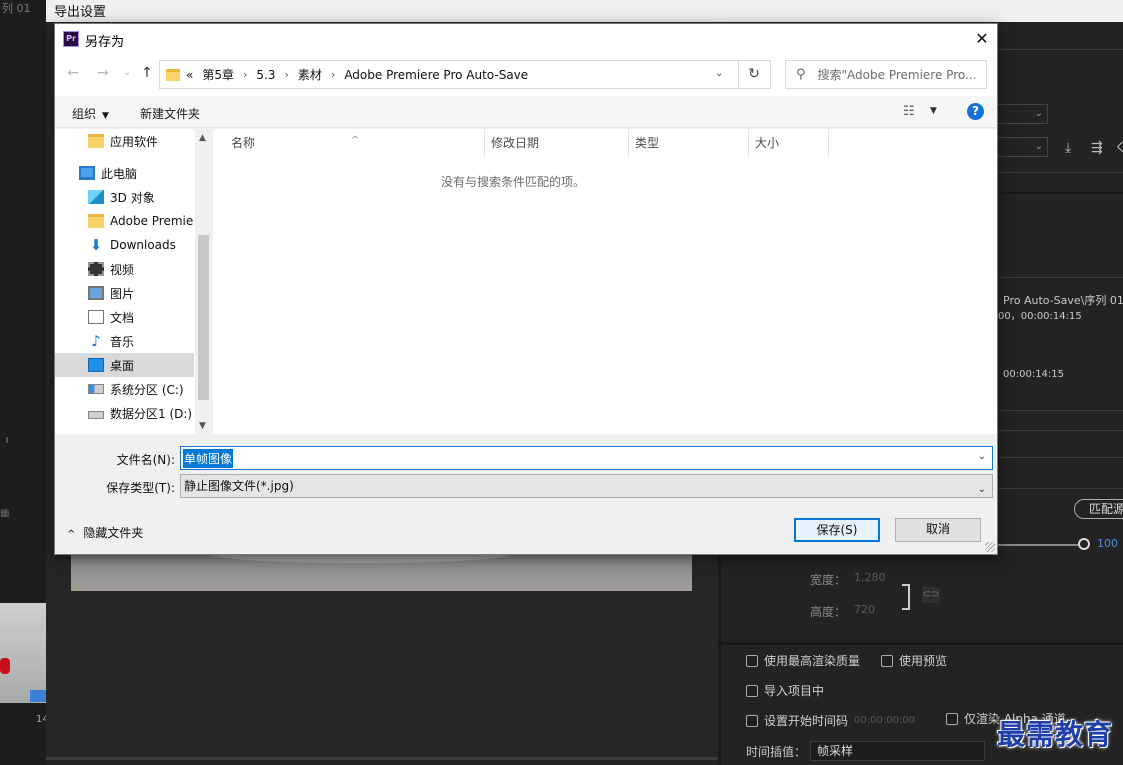 Image resolution: width=1123 pixels, height=765 pixels. I want to click on filename-value: 单帧图像, so click(208, 458).